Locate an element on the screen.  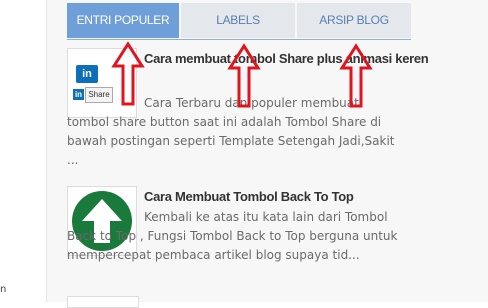
tab-labels: LABELS is located at coordinates (238, 20).